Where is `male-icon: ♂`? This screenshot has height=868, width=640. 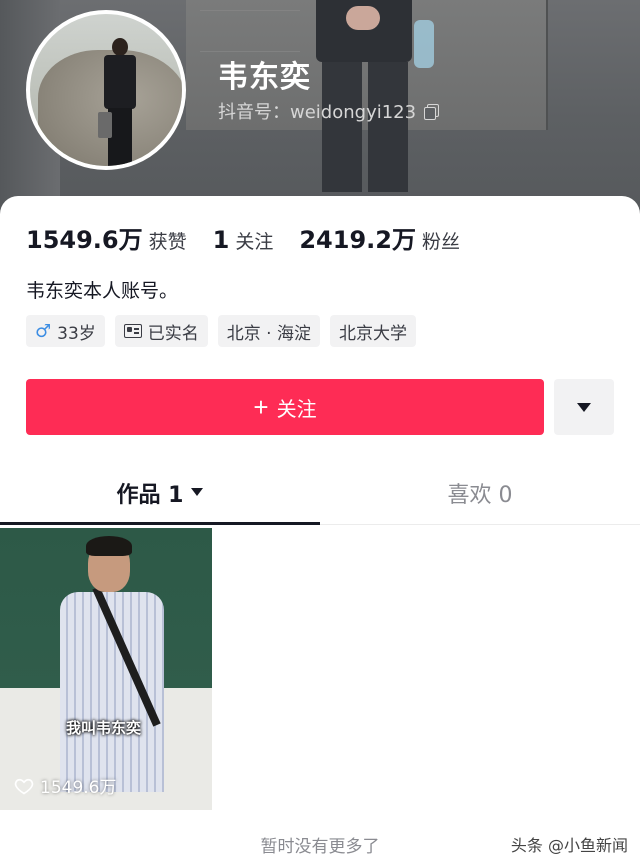 male-icon: ♂ is located at coordinates (43, 331).